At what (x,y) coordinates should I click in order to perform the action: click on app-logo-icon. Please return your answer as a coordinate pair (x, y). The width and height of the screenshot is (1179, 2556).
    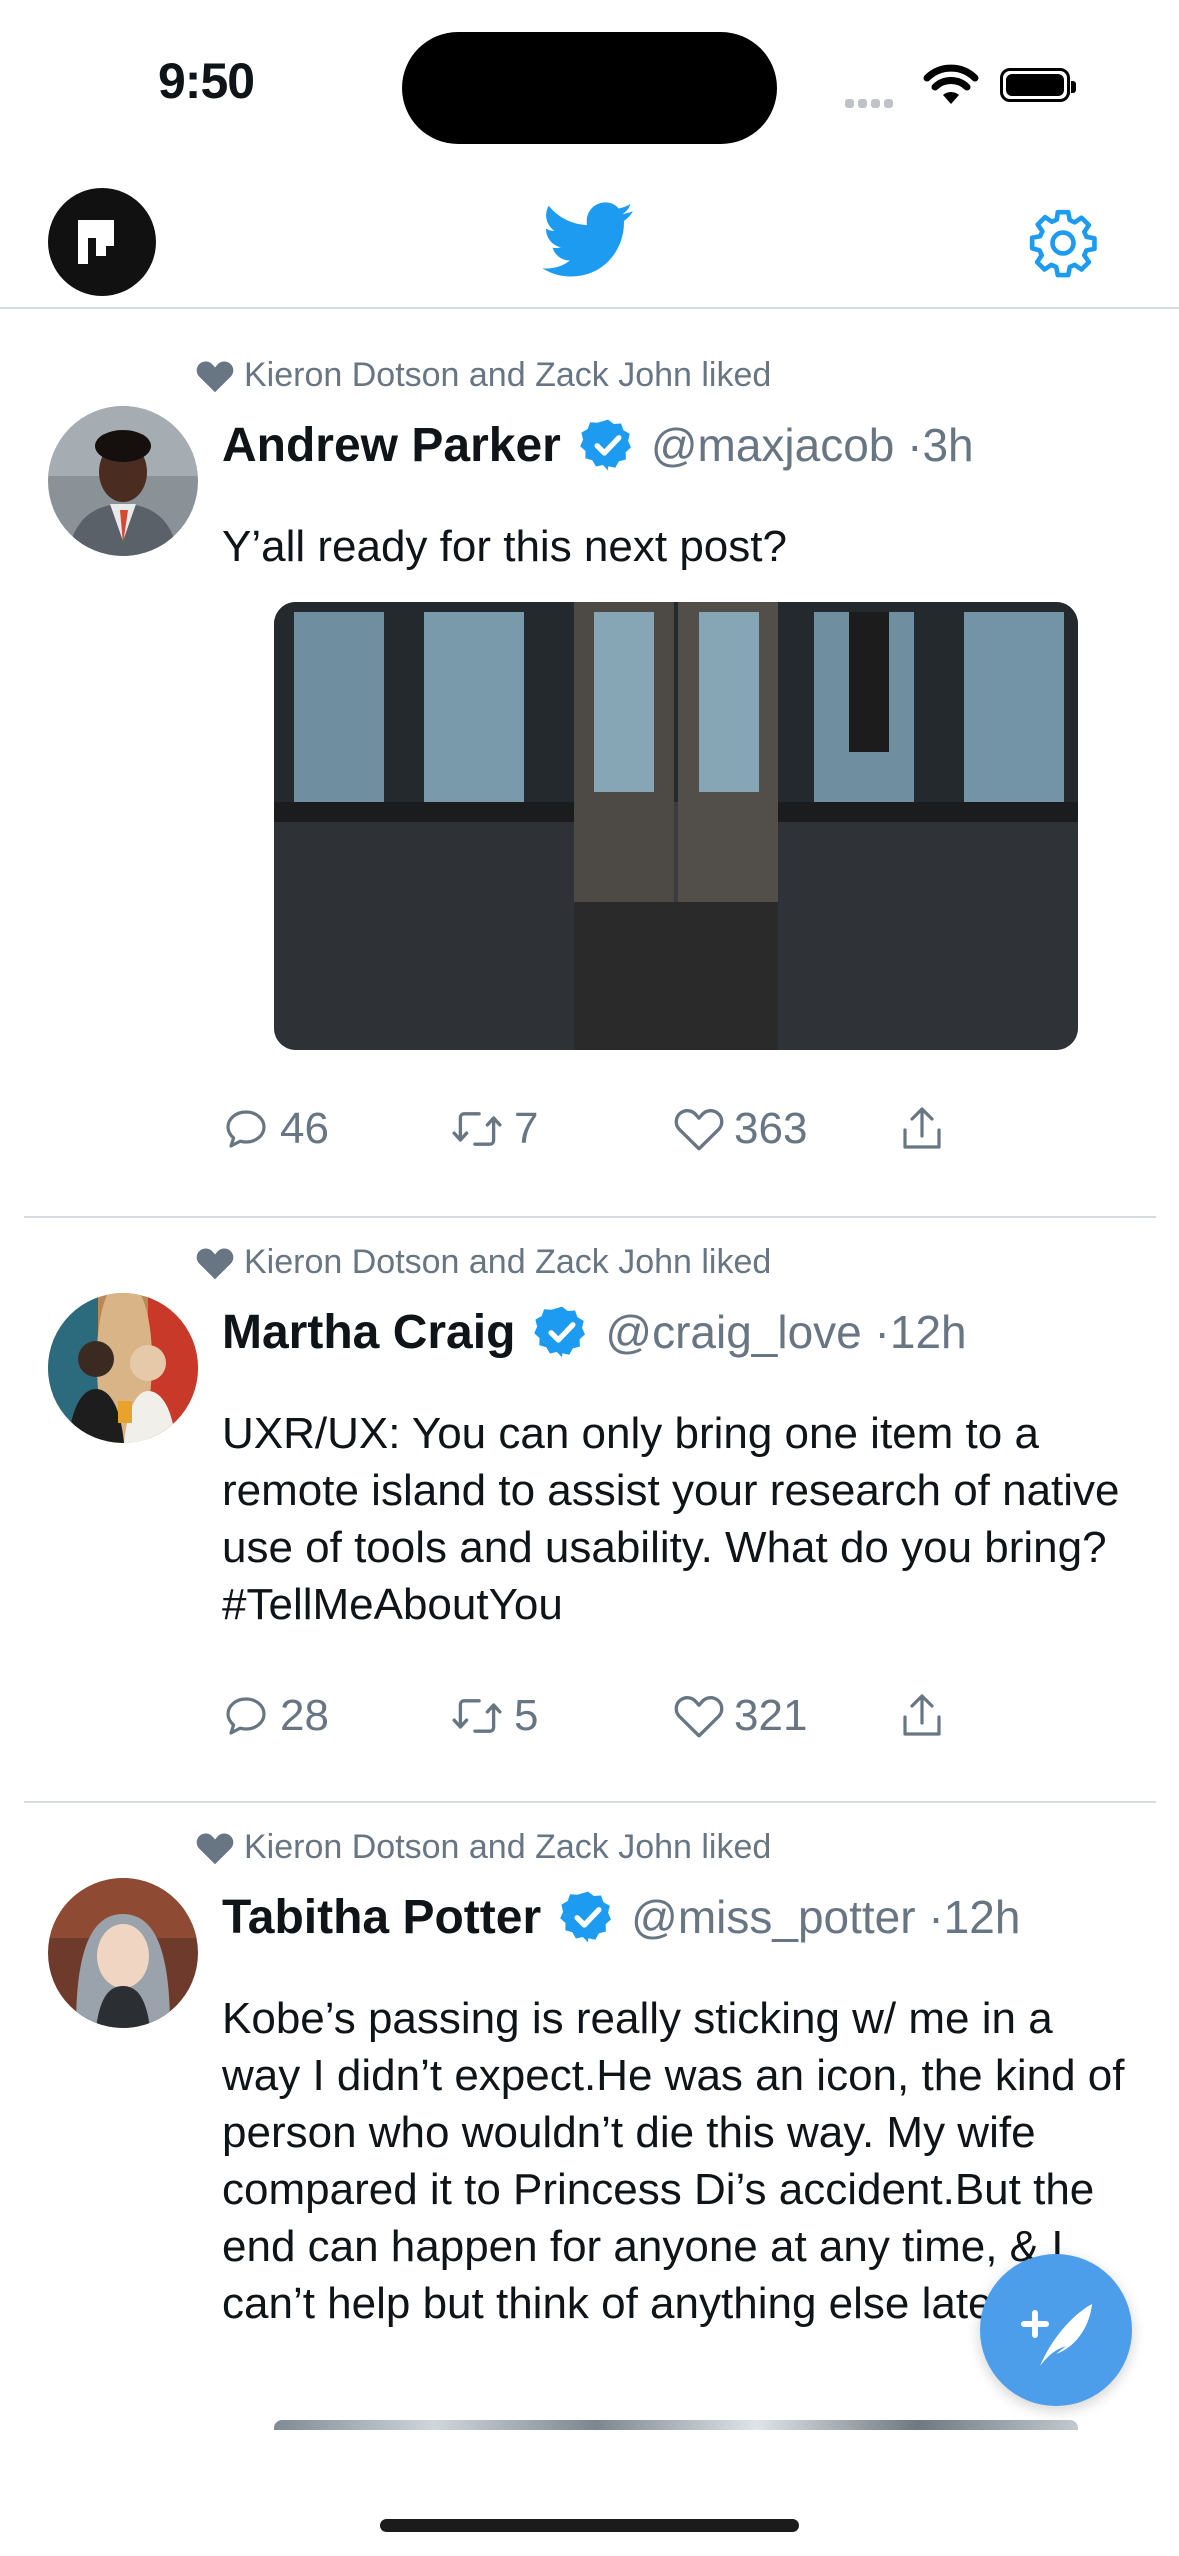
    Looking at the image, I should click on (97, 242).